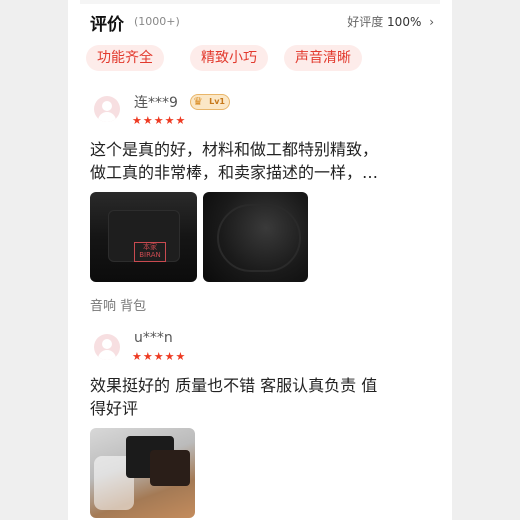 The width and height of the screenshot is (520, 520). Describe the element at coordinates (34, 260) in the screenshot. I see `left-margin` at that location.